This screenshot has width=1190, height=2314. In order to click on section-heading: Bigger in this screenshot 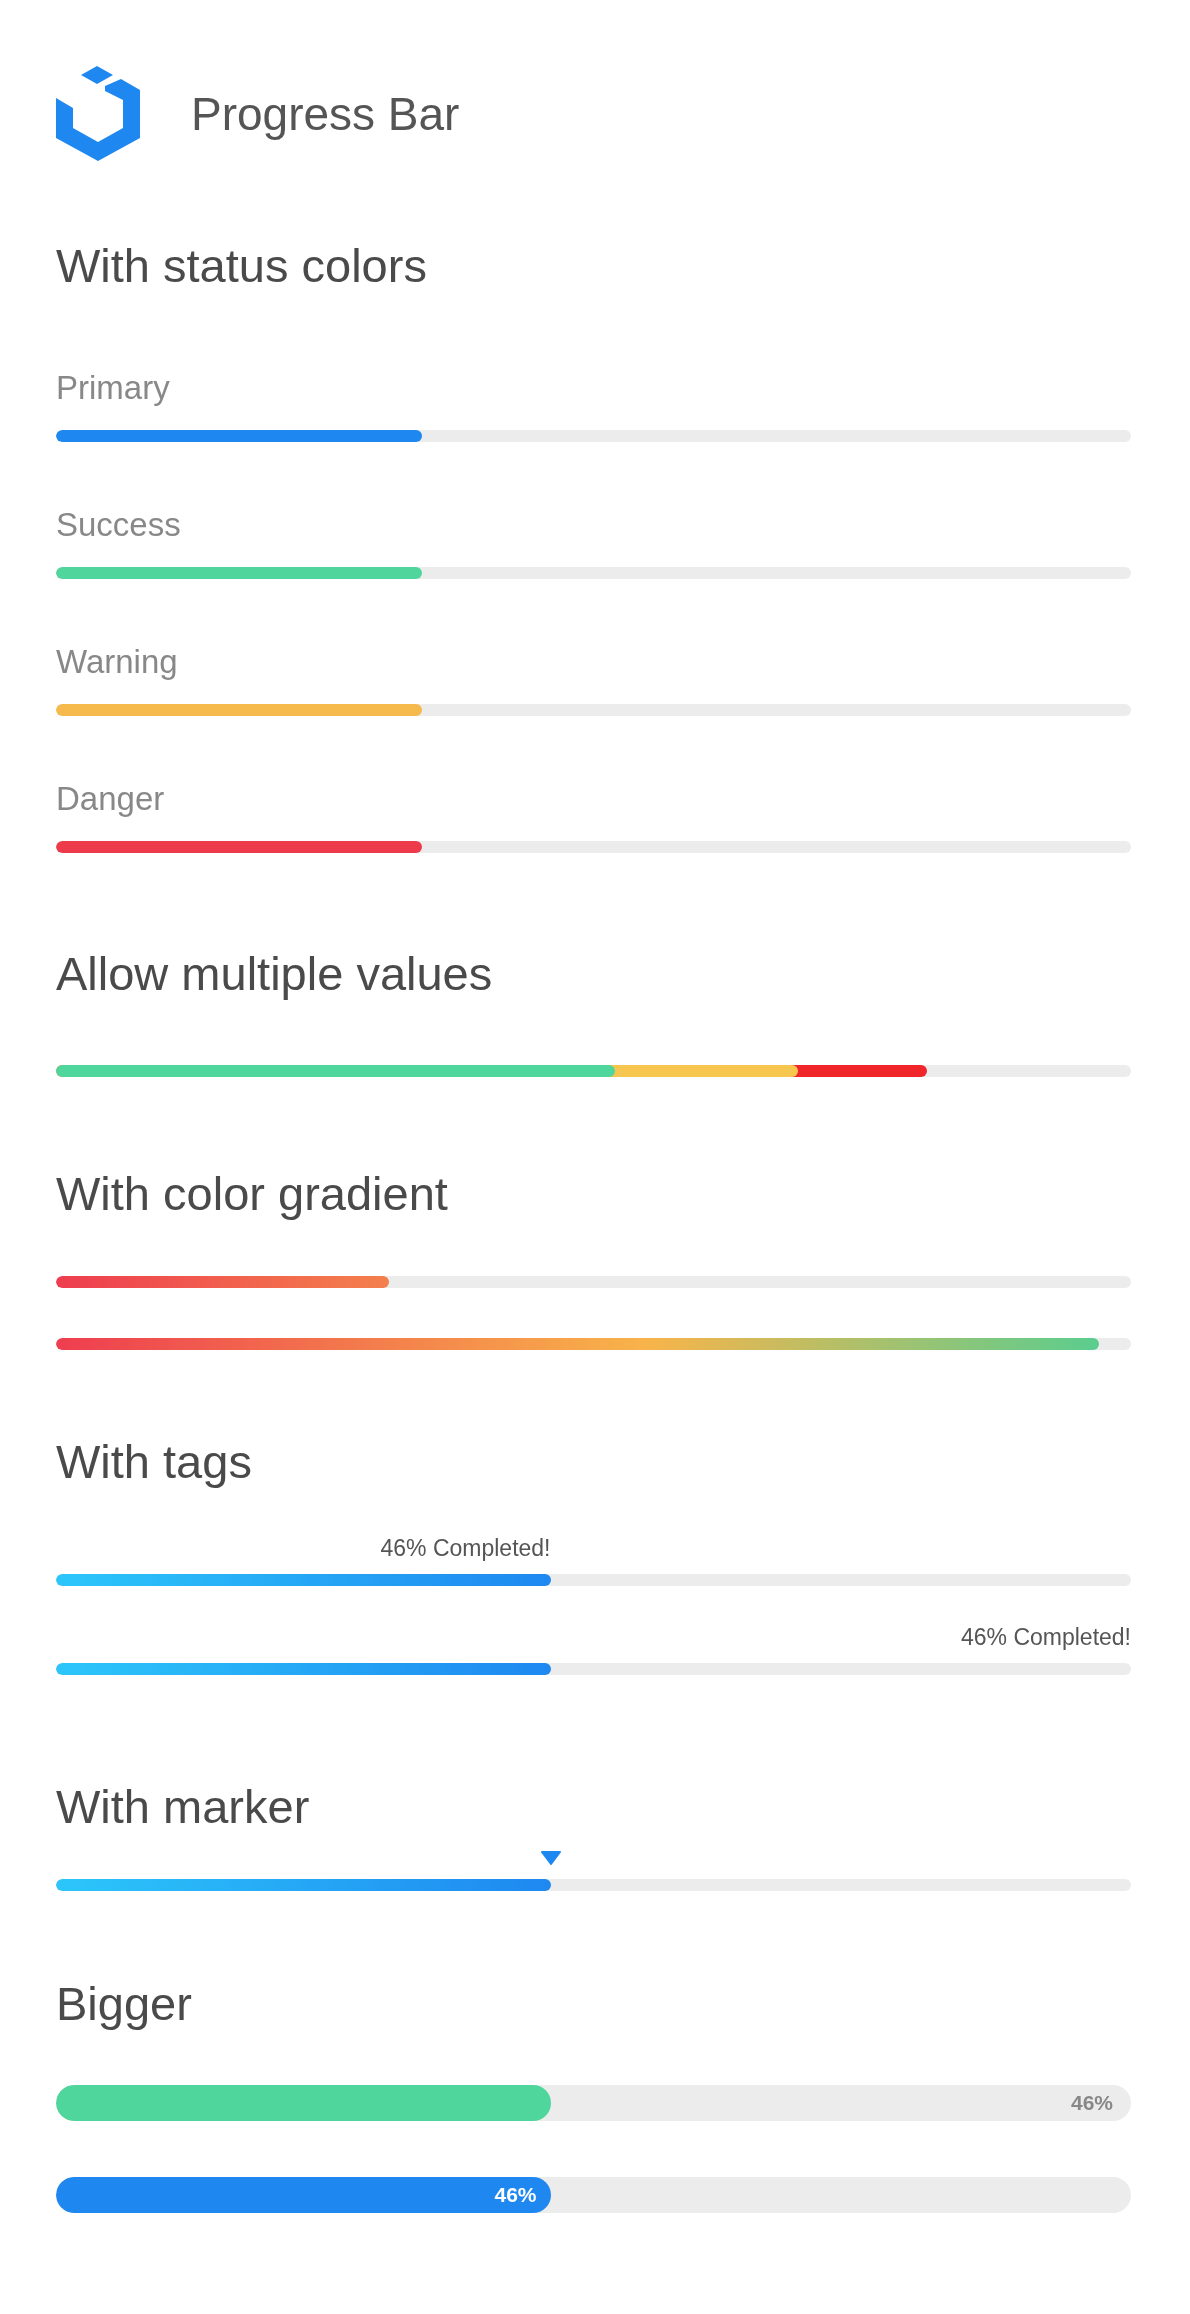, I will do `click(124, 2004)`.